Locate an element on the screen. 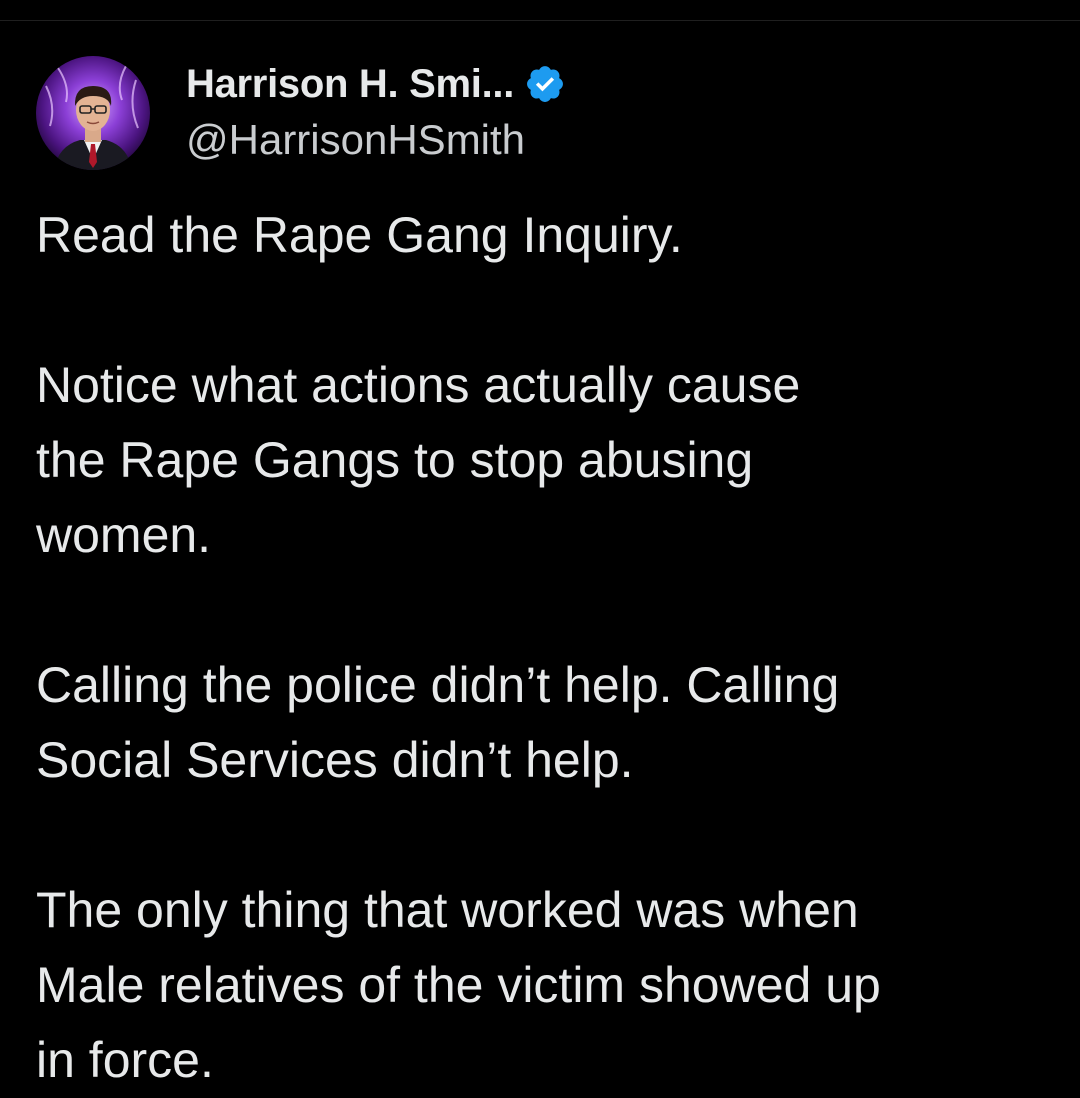  avatar is located at coordinates (93, 113).